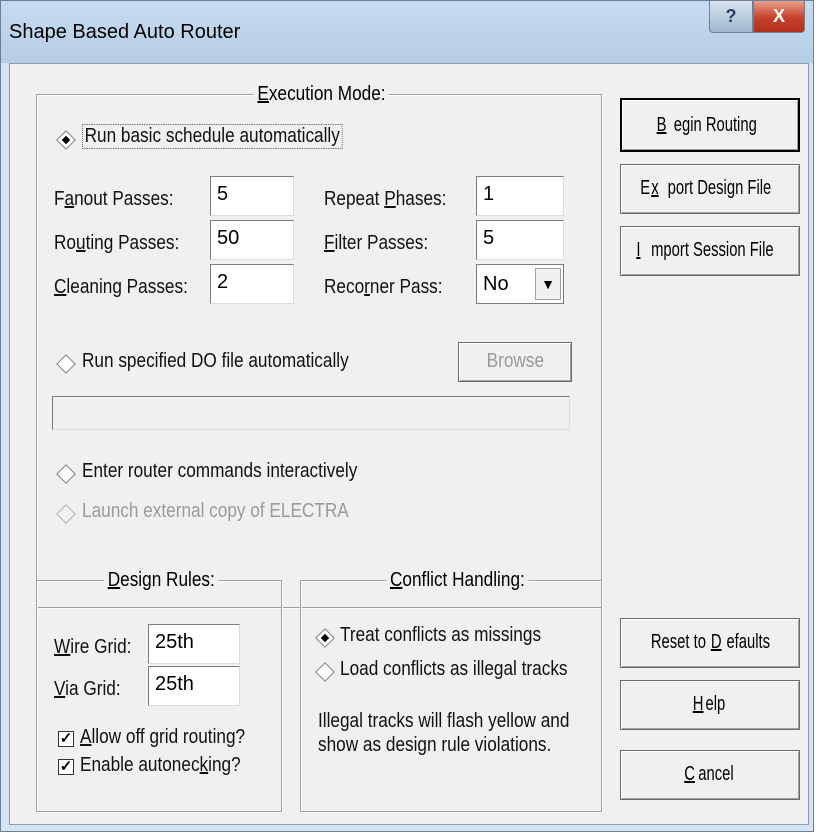 The height and width of the screenshot is (834, 816). Describe the element at coordinates (444, 721) in the screenshot. I see `conflict-note-line1: Illegal tracks will flash yellow and` at that location.